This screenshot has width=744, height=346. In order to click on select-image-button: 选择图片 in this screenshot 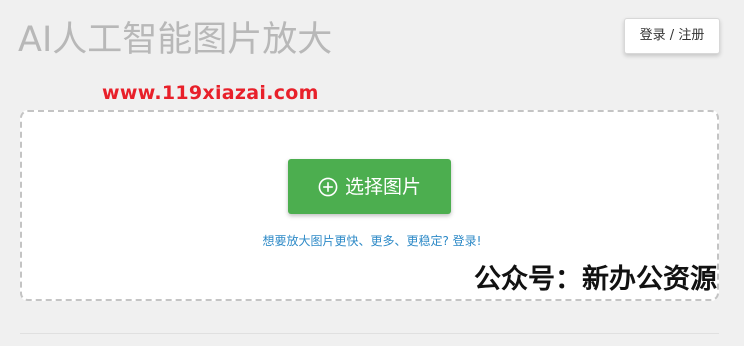, I will do `click(369, 186)`.